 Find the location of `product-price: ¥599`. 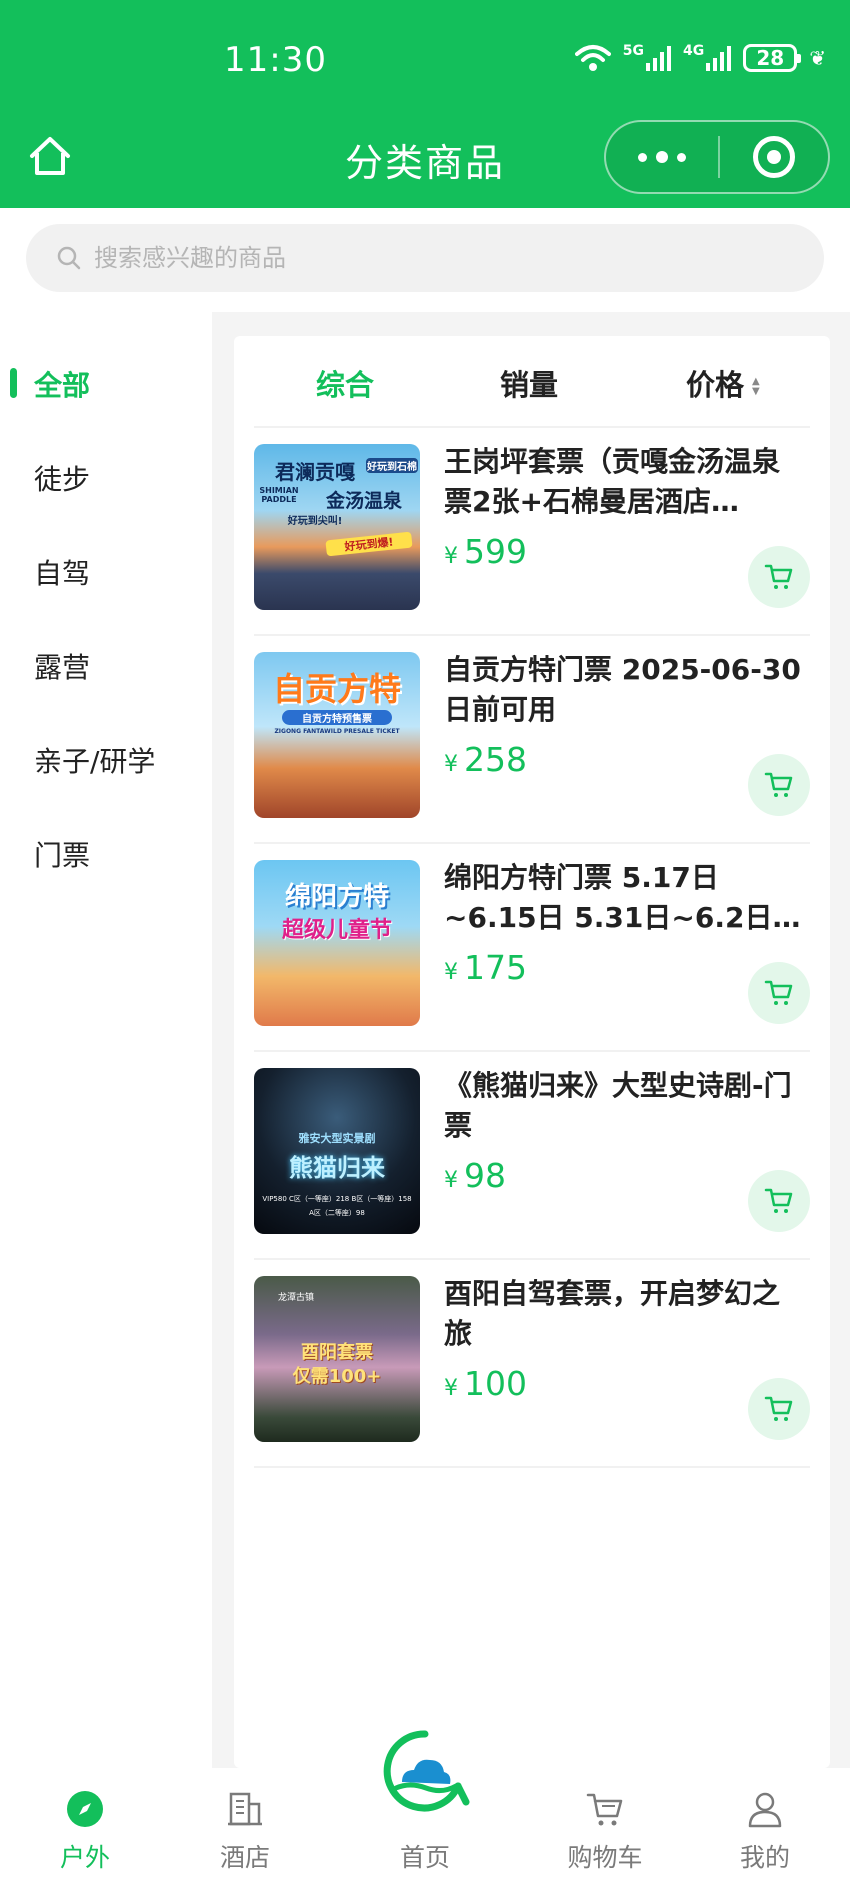

product-price: ¥599 is located at coordinates (485, 551).